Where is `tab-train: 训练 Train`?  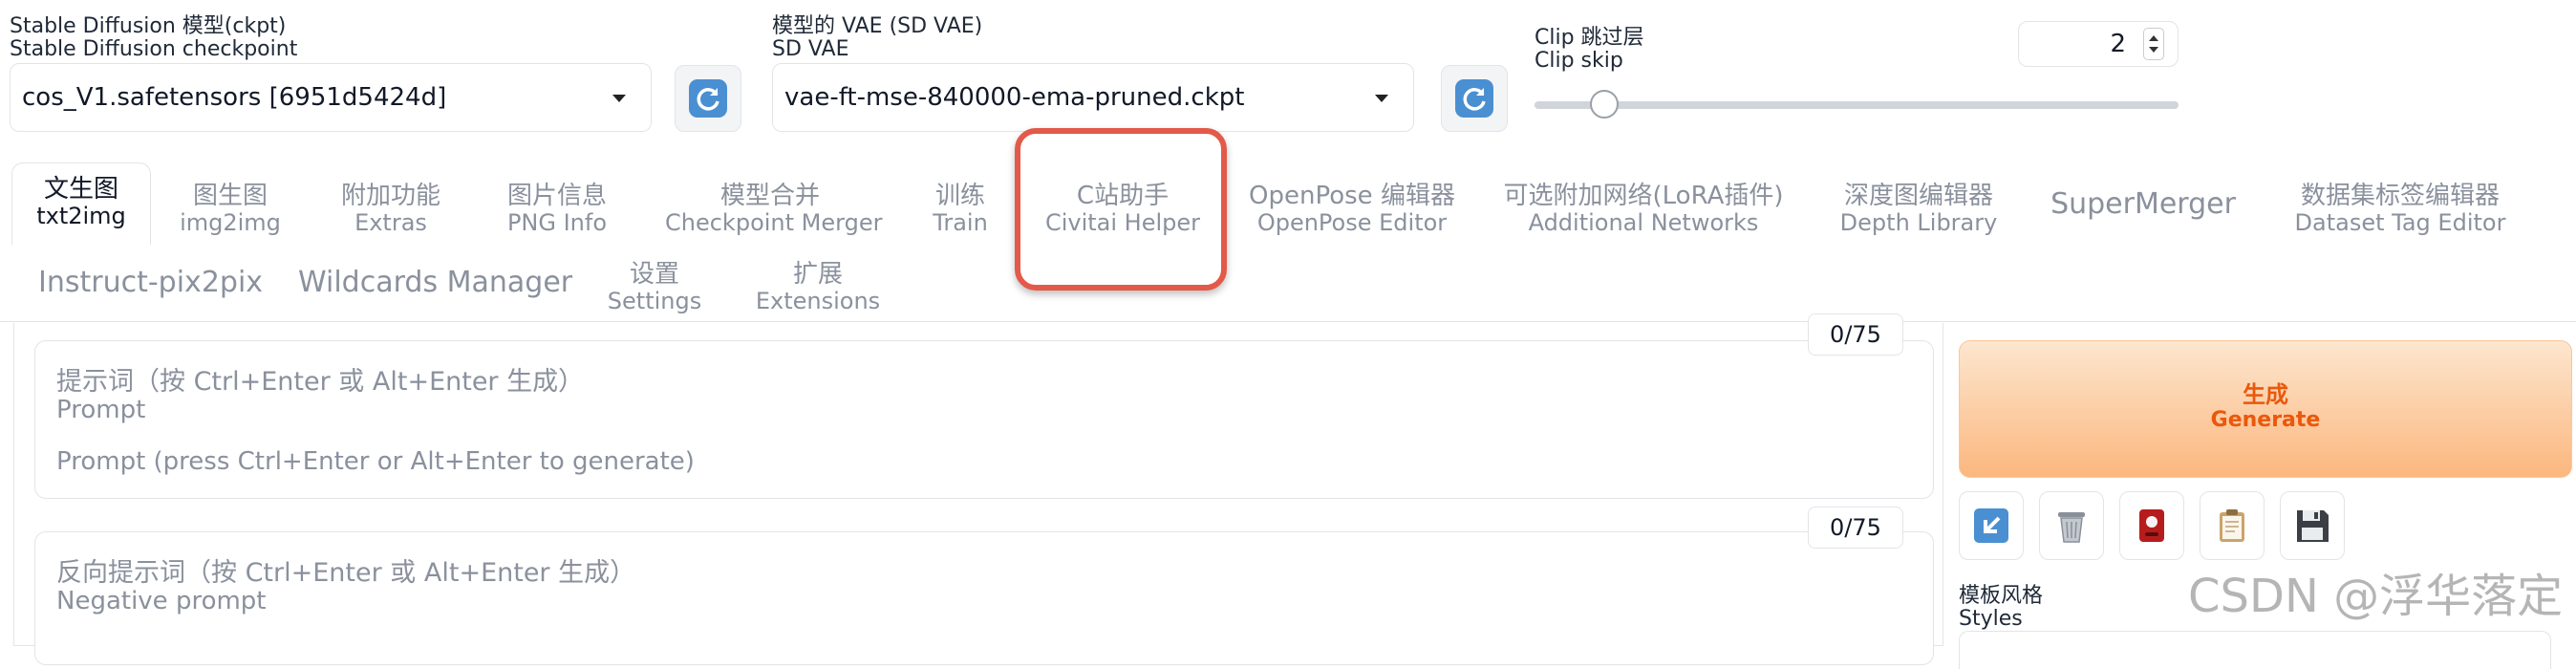
tab-train: 训练 Train is located at coordinates (960, 208).